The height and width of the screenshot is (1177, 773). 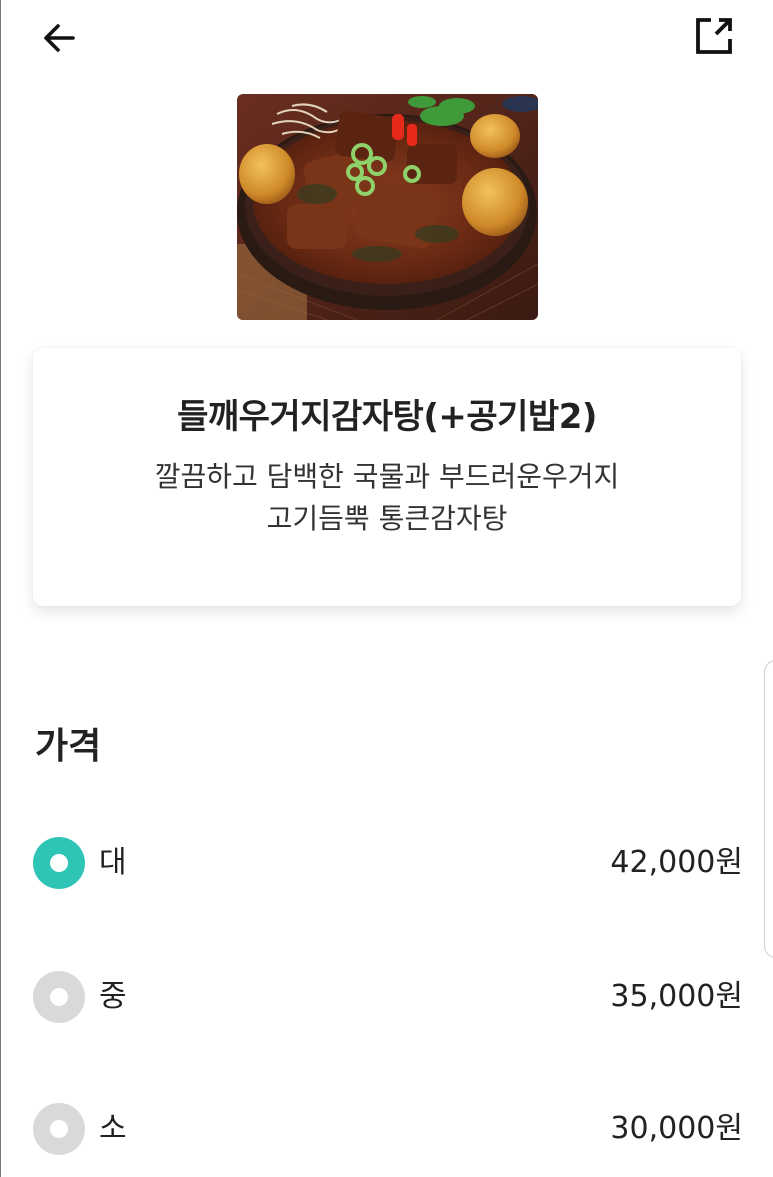 What do you see at coordinates (0, 588) in the screenshot?
I see `left-edge-line` at bounding box center [0, 588].